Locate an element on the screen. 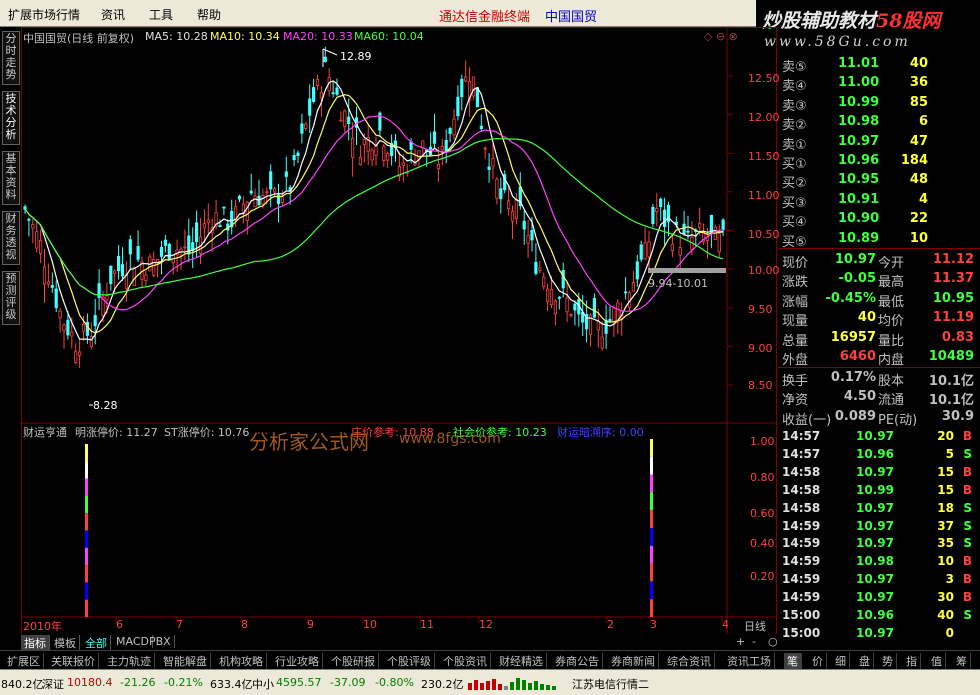 The height and width of the screenshot is (695, 980). tick-row: 14:58 10.97 15 B is located at coordinates (879, 472).